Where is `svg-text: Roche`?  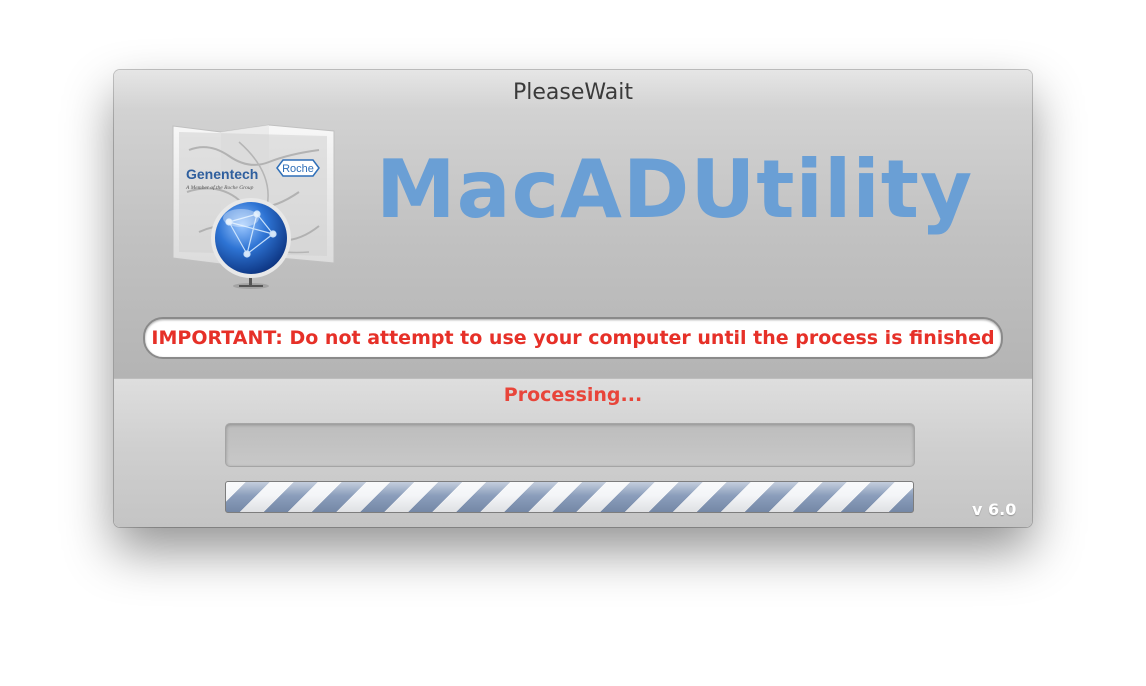
svg-text: Roche is located at coordinates (298, 169).